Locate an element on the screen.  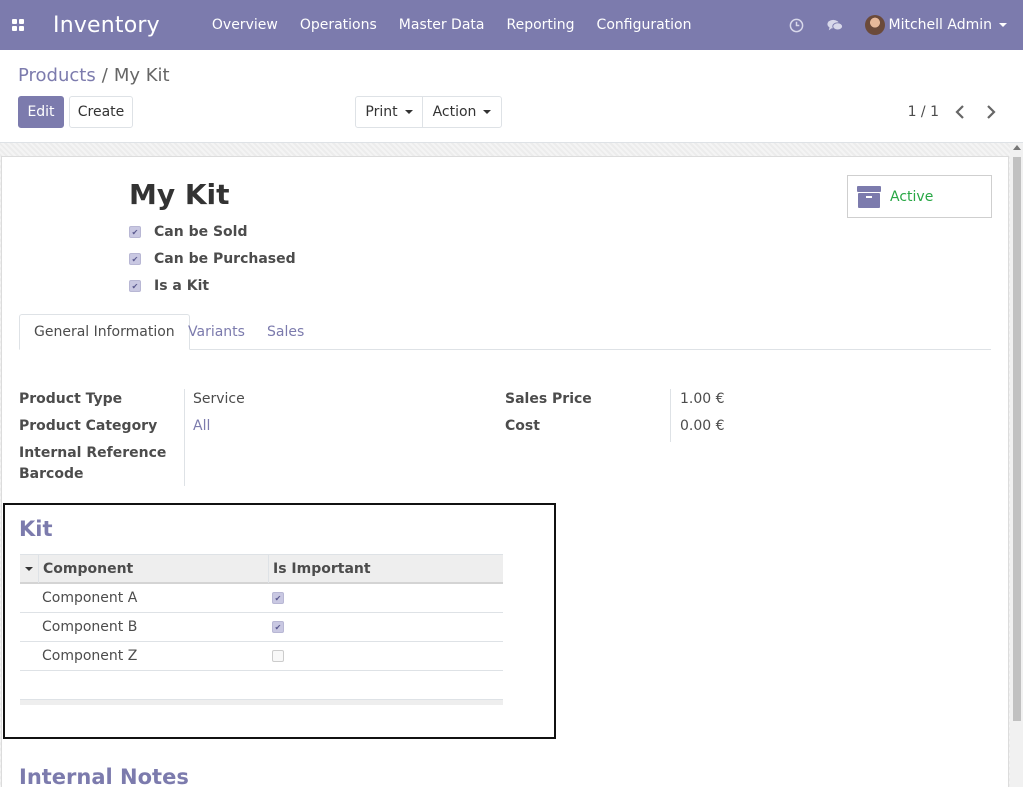
product-category-link: All is located at coordinates (201, 426).